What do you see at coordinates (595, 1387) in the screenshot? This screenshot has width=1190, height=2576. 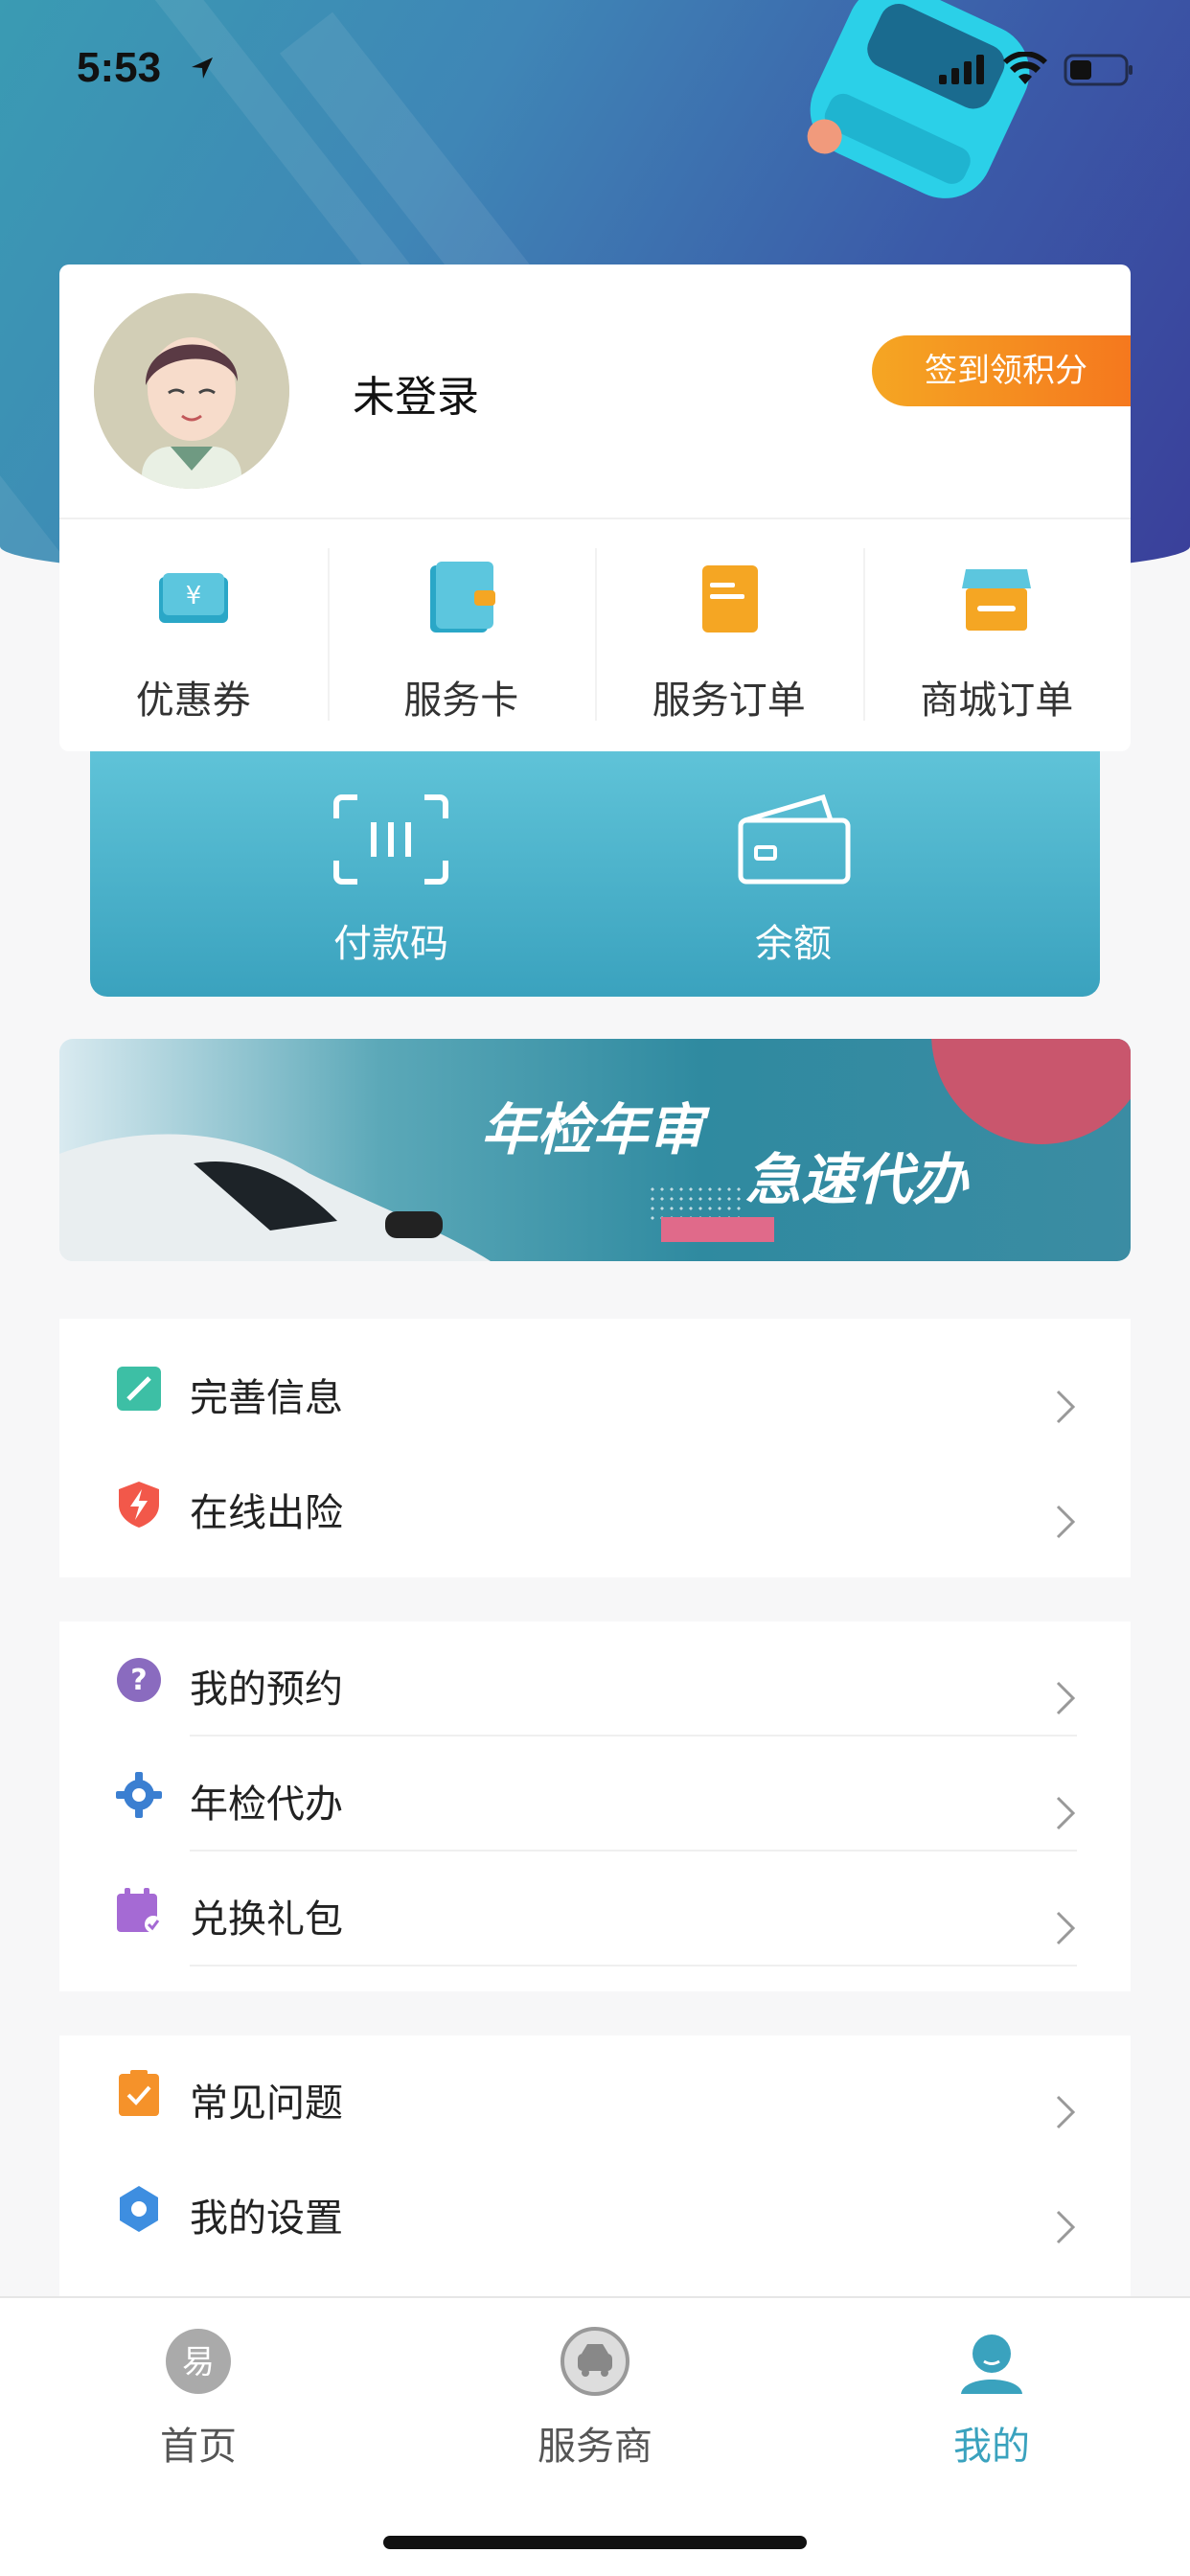 I see `menu-item-complete-info: 完善信息` at bounding box center [595, 1387].